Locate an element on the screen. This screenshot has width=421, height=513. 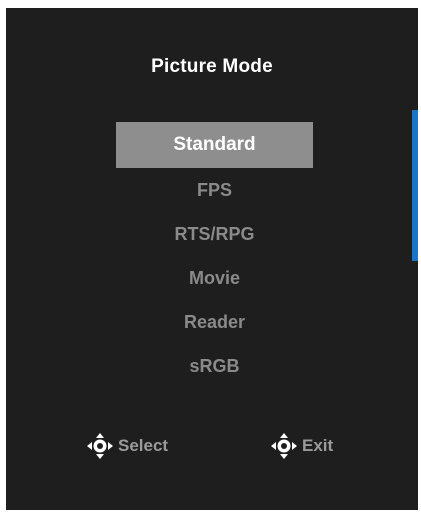
menu-item-srgb: sRGB is located at coordinates (214, 366).